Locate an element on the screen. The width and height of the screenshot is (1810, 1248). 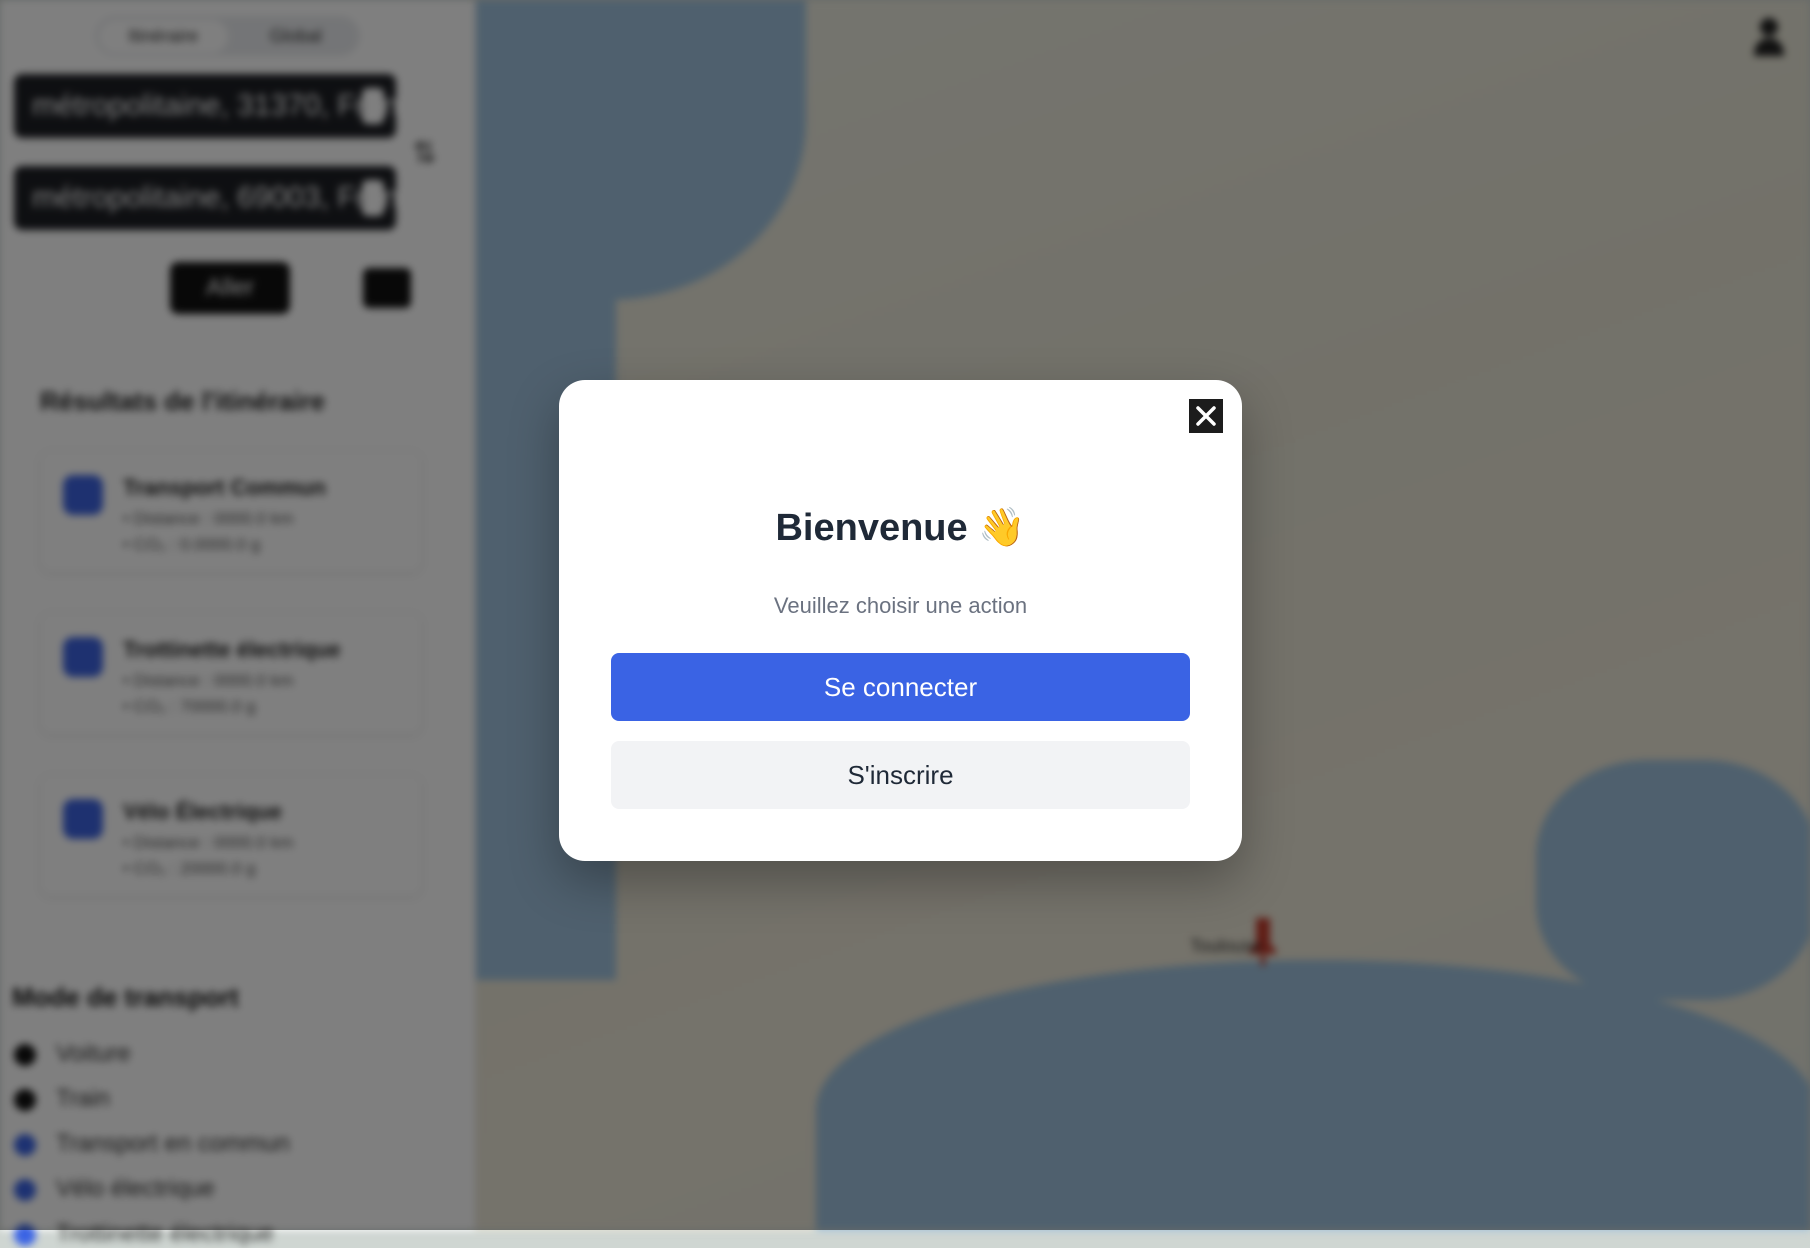
welcome-title: Bienvenue 👋 is located at coordinates (900, 528).